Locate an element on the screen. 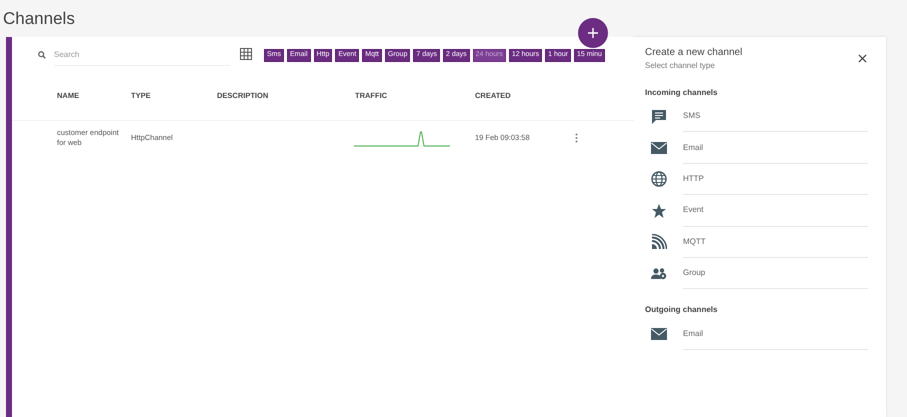  channel-type-item: MQTT is located at coordinates (775, 242).